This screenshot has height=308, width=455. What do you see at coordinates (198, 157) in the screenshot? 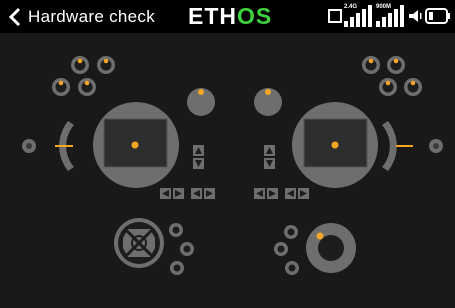
I see `trim-vertical-left` at bounding box center [198, 157].